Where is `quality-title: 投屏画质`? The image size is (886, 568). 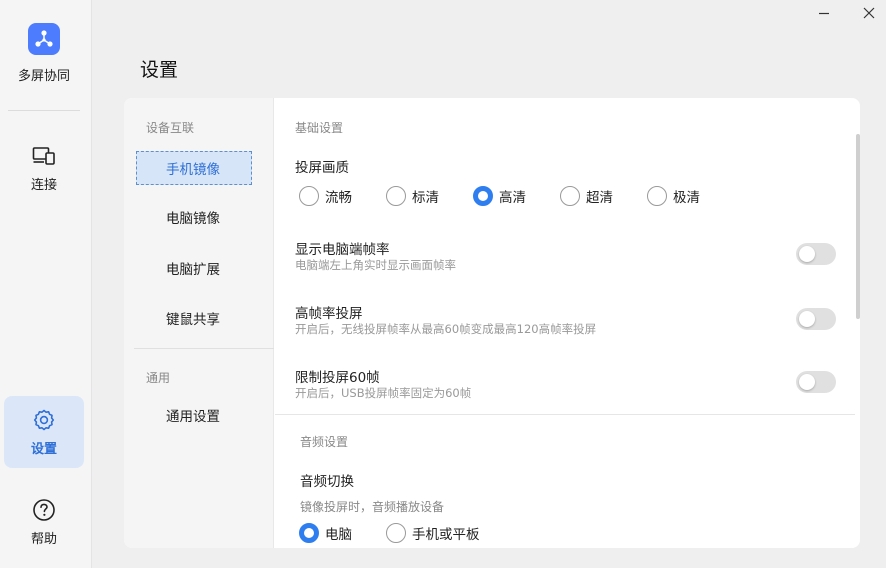
quality-title: 投屏画质 is located at coordinates (322, 168).